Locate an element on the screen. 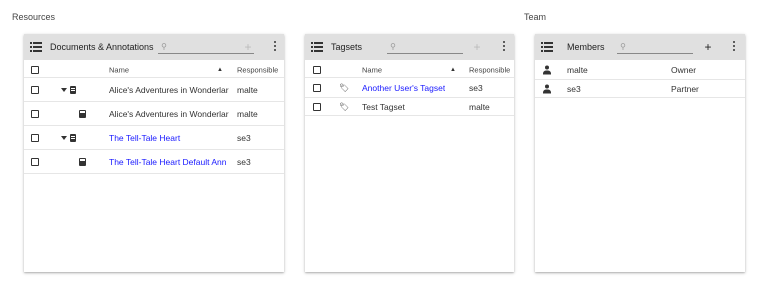 The width and height of the screenshot is (768, 287). member-role: Partner is located at coordinates (685, 89).